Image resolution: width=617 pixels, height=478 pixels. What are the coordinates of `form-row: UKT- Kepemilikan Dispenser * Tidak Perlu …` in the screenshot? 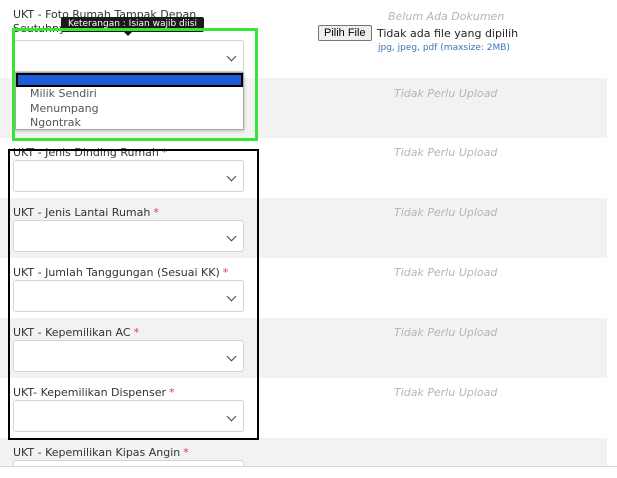 It's located at (303, 408).